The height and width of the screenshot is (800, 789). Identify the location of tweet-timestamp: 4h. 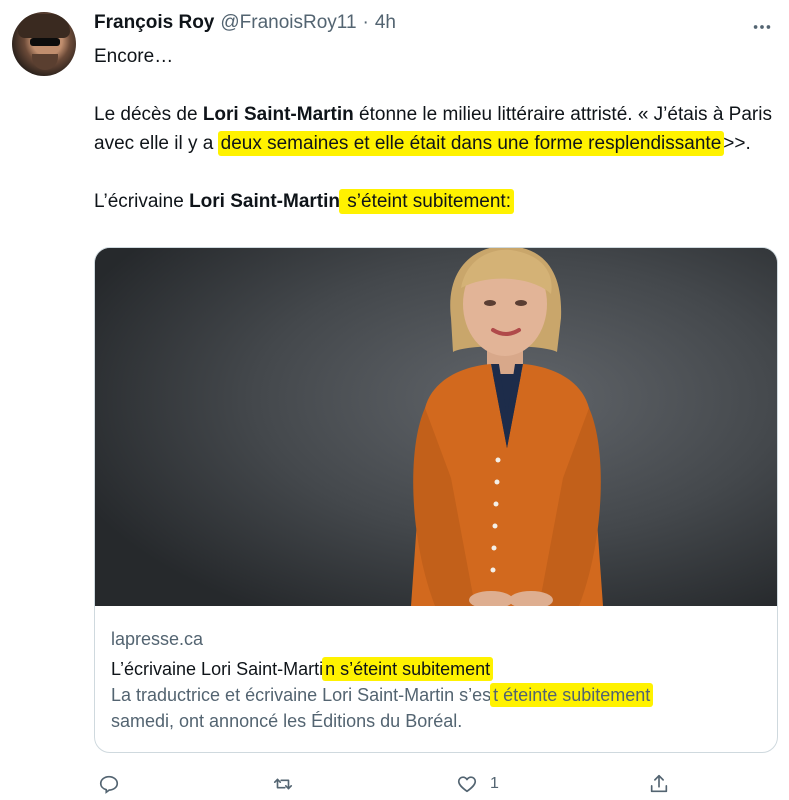
(385, 23).